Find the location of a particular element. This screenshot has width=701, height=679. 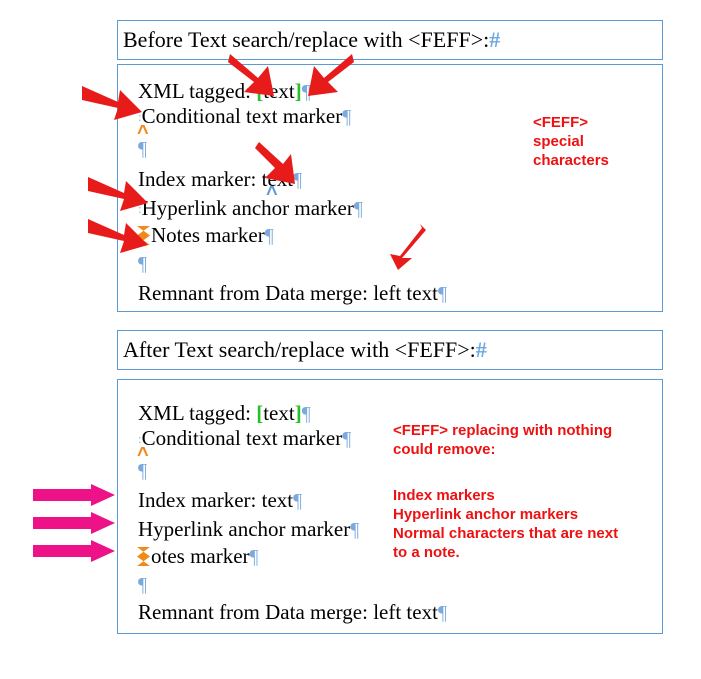

after-notes-pilcrow: ¶ is located at coordinates (254, 557).